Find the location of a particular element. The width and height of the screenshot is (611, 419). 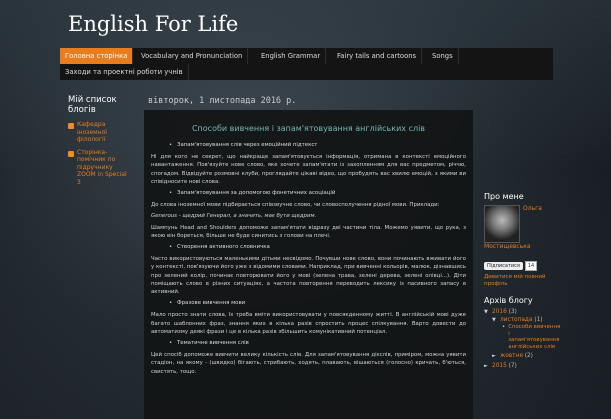

post-date: вівторок, 1 листопада 2016 р. is located at coordinates (222, 101).